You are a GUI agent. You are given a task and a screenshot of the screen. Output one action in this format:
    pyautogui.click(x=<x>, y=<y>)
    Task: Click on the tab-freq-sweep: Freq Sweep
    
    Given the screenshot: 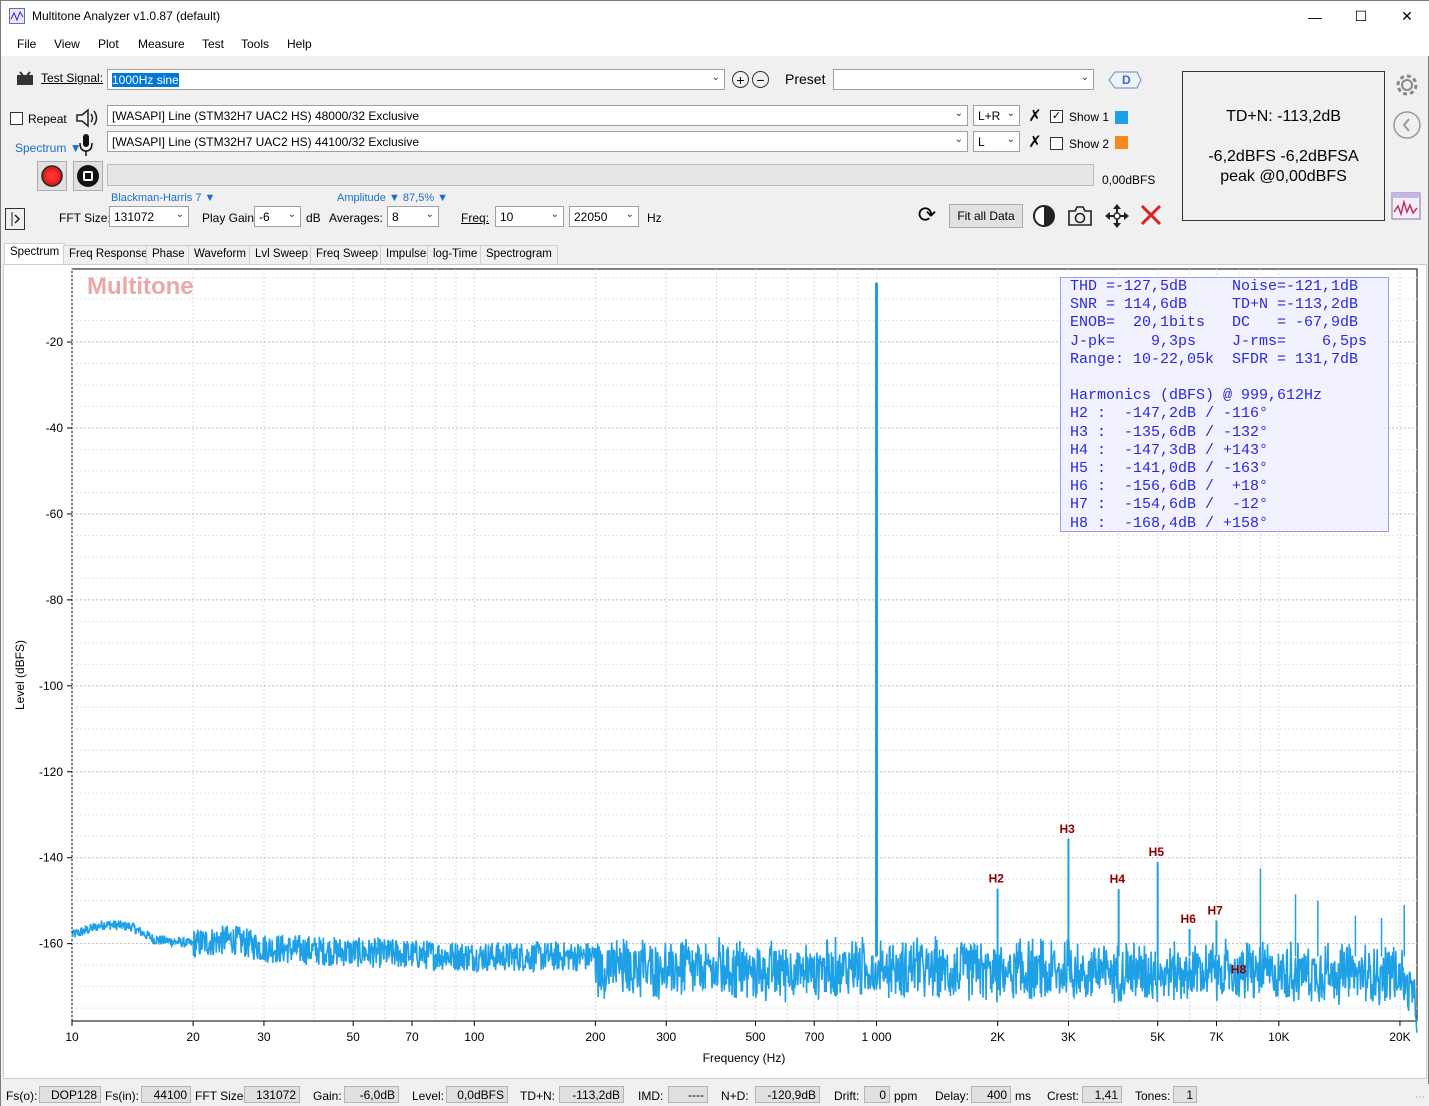 What is the action you would take?
    pyautogui.click(x=347, y=254)
    